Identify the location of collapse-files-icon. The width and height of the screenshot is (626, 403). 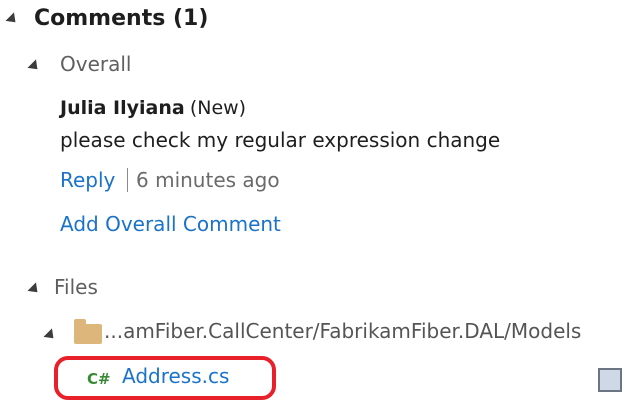
(34, 289).